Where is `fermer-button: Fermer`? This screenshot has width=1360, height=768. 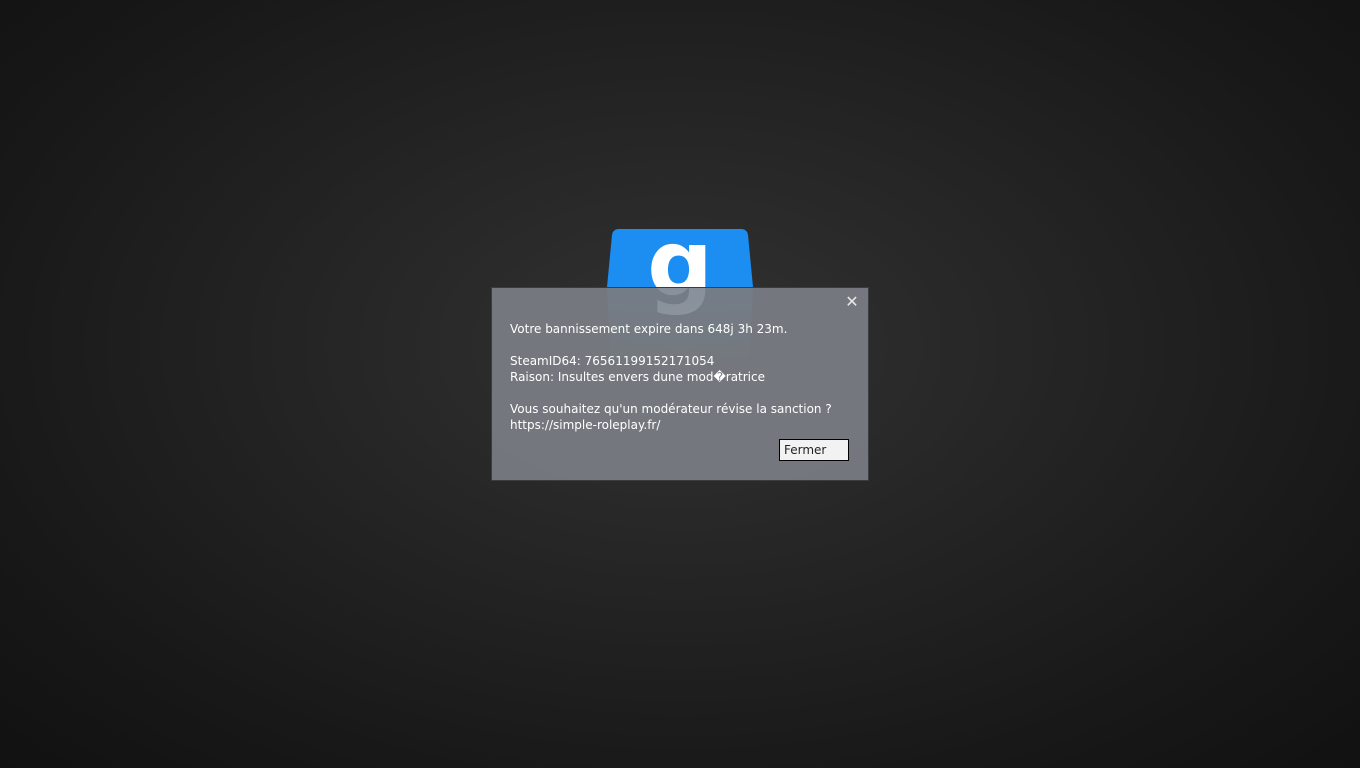 fermer-button: Fermer is located at coordinates (814, 450).